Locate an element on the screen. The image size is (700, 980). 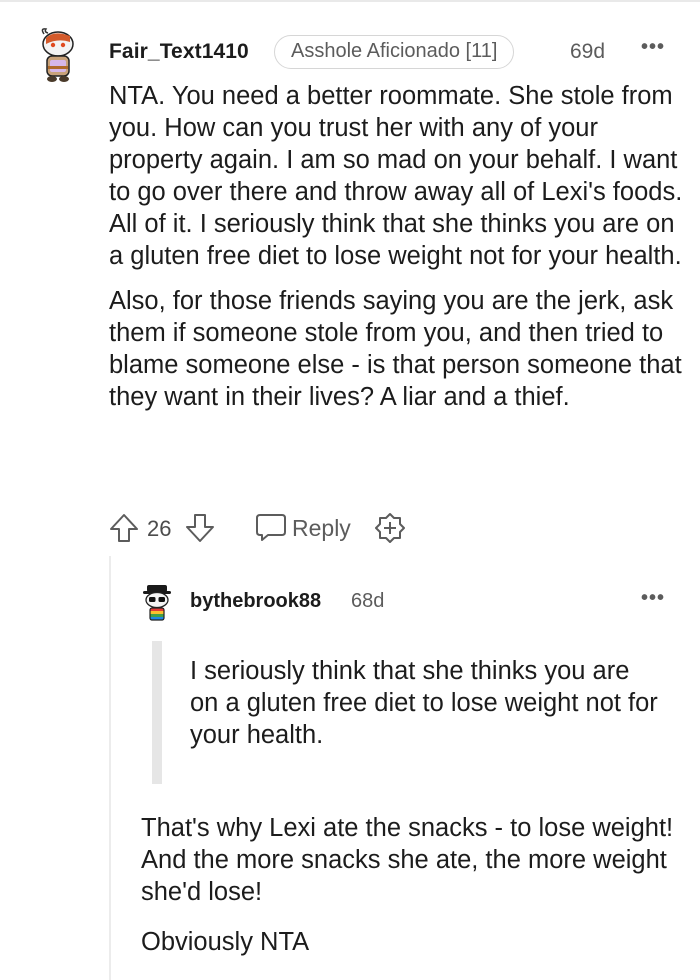
blockquote-bar is located at coordinates (157, 712).